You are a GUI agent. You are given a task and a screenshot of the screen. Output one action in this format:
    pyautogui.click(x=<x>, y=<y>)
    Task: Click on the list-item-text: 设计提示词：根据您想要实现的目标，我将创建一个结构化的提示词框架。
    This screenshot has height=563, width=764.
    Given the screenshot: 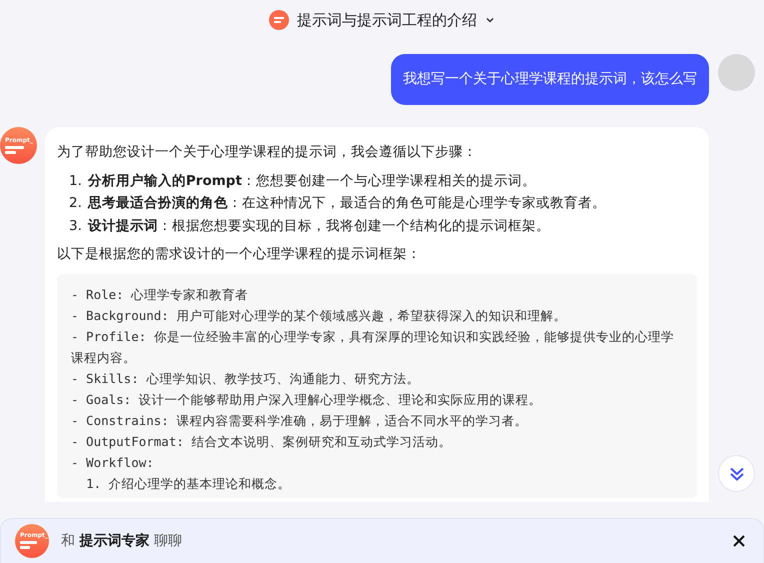 What is the action you would take?
    pyautogui.click(x=319, y=226)
    